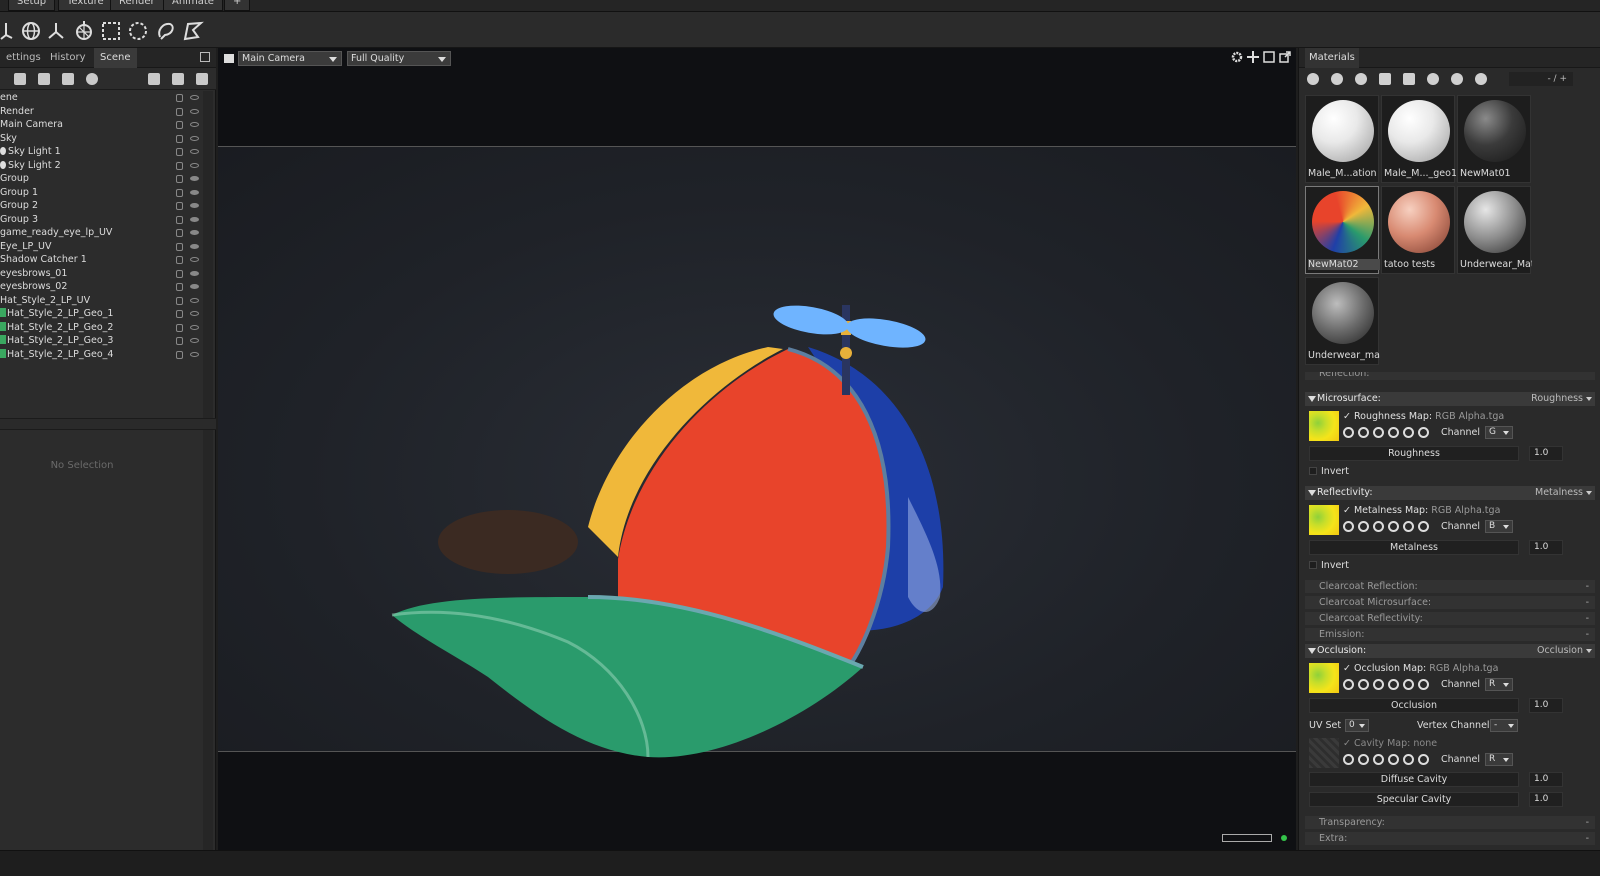 The width and height of the screenshot is (1600, 876). Describe the element at coordinates (101, 111) in the screenshot. I see `scene-item: Render` at that location.